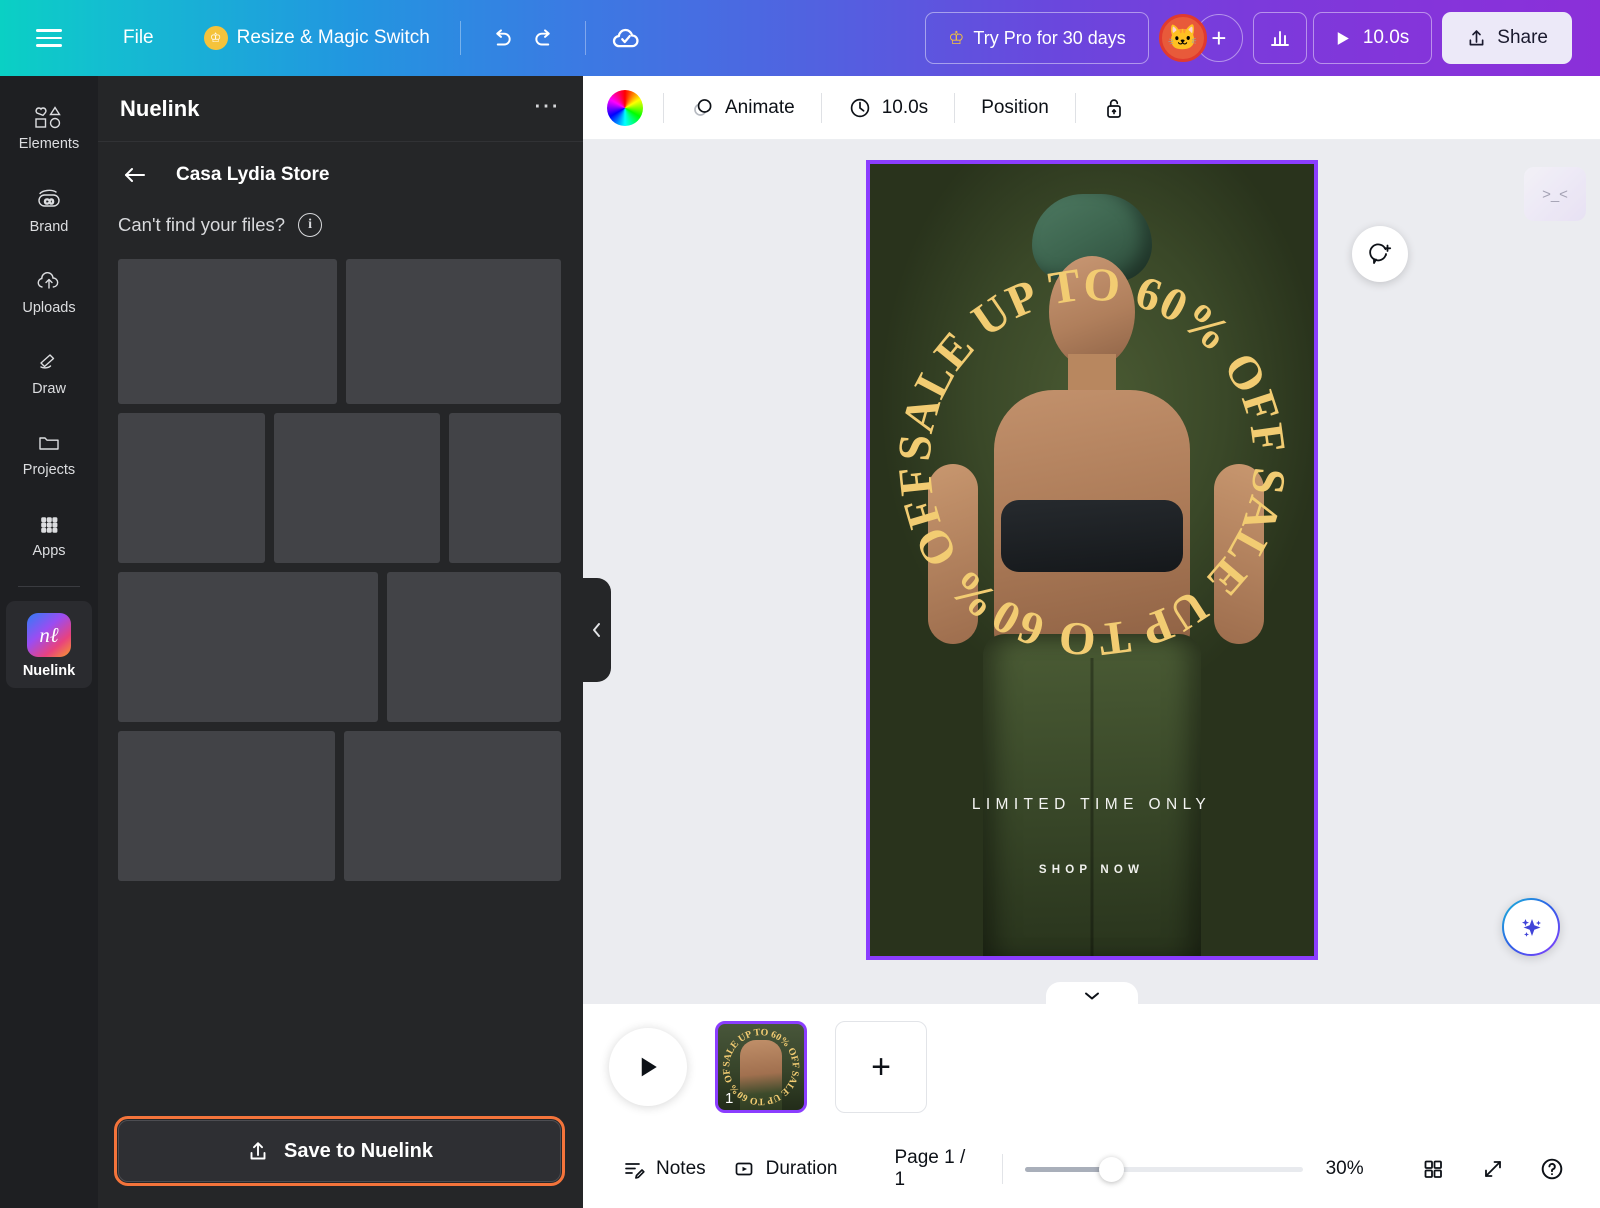 The height and width of the screenshot is (1208, 1600). Describe the element at coordinates (49, 533) in the screenshot. I see `sidebar-item-apps: Apps` at that location.